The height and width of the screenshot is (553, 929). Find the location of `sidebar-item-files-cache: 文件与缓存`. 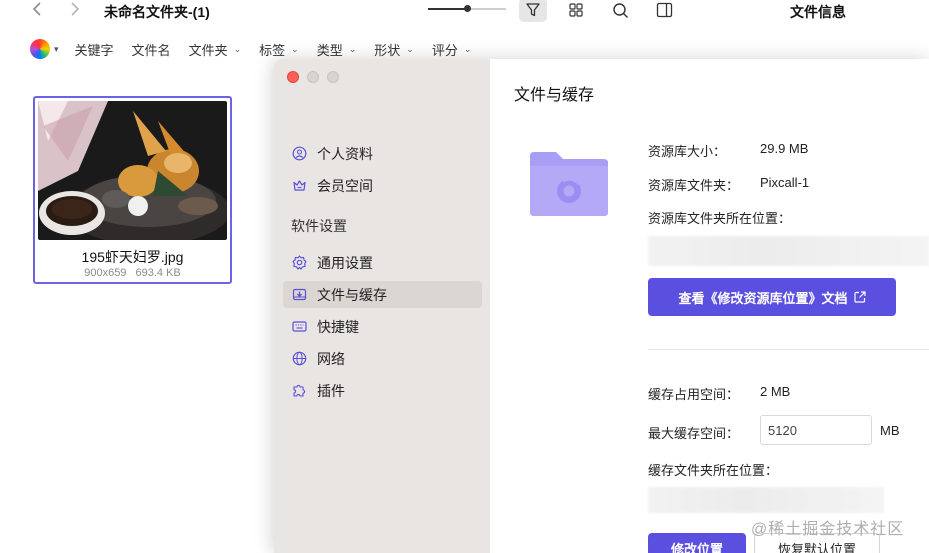

sidebar-item-files-cache: 文件与缓存 is located at coordinates (382, 294).